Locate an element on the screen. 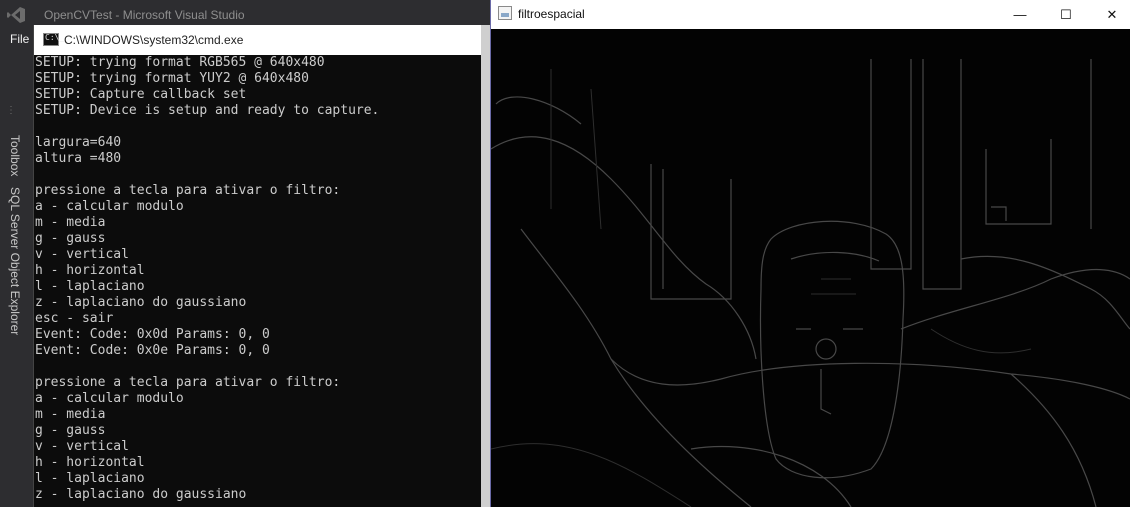 The image size is (1130, 507). console-line: Event: Code: 0x0d Params: 0, 0 is located at coordinates (152, 334).